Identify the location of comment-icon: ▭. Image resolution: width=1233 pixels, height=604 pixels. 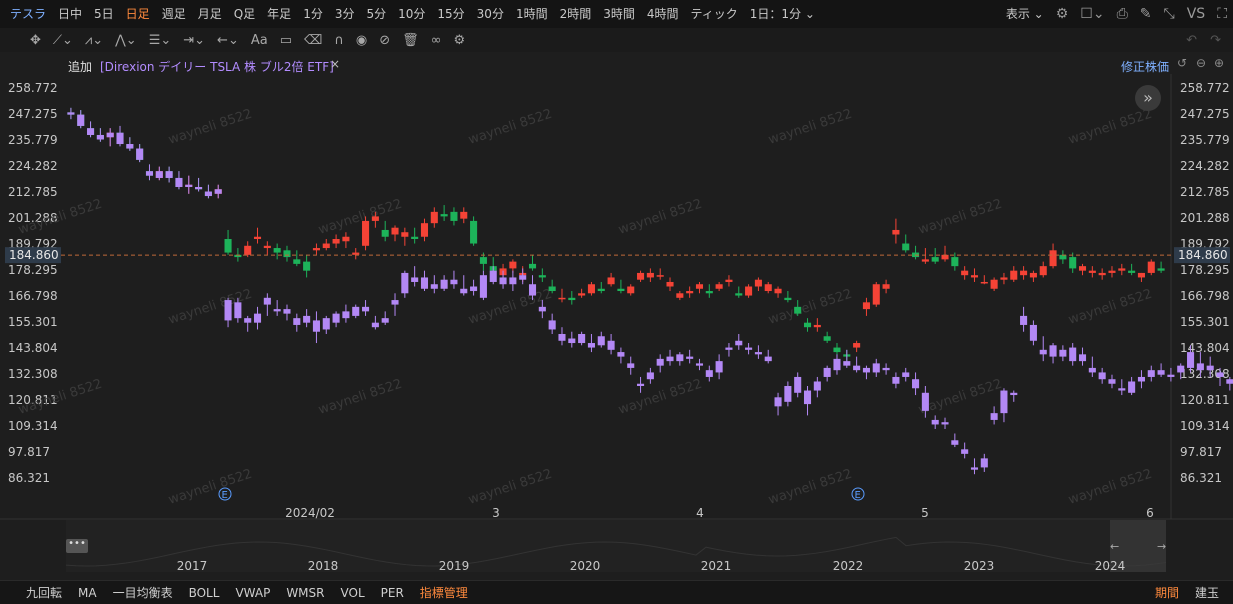
(286, 40).